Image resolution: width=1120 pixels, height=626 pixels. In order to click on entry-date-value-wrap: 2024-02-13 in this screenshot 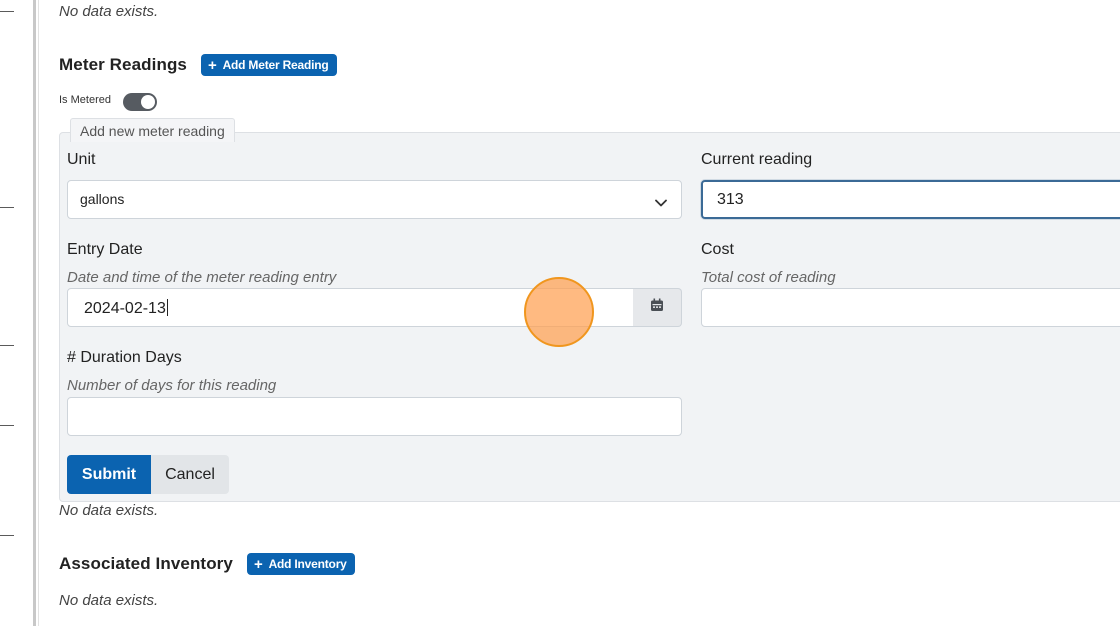, I will do `click(126, 308)`.